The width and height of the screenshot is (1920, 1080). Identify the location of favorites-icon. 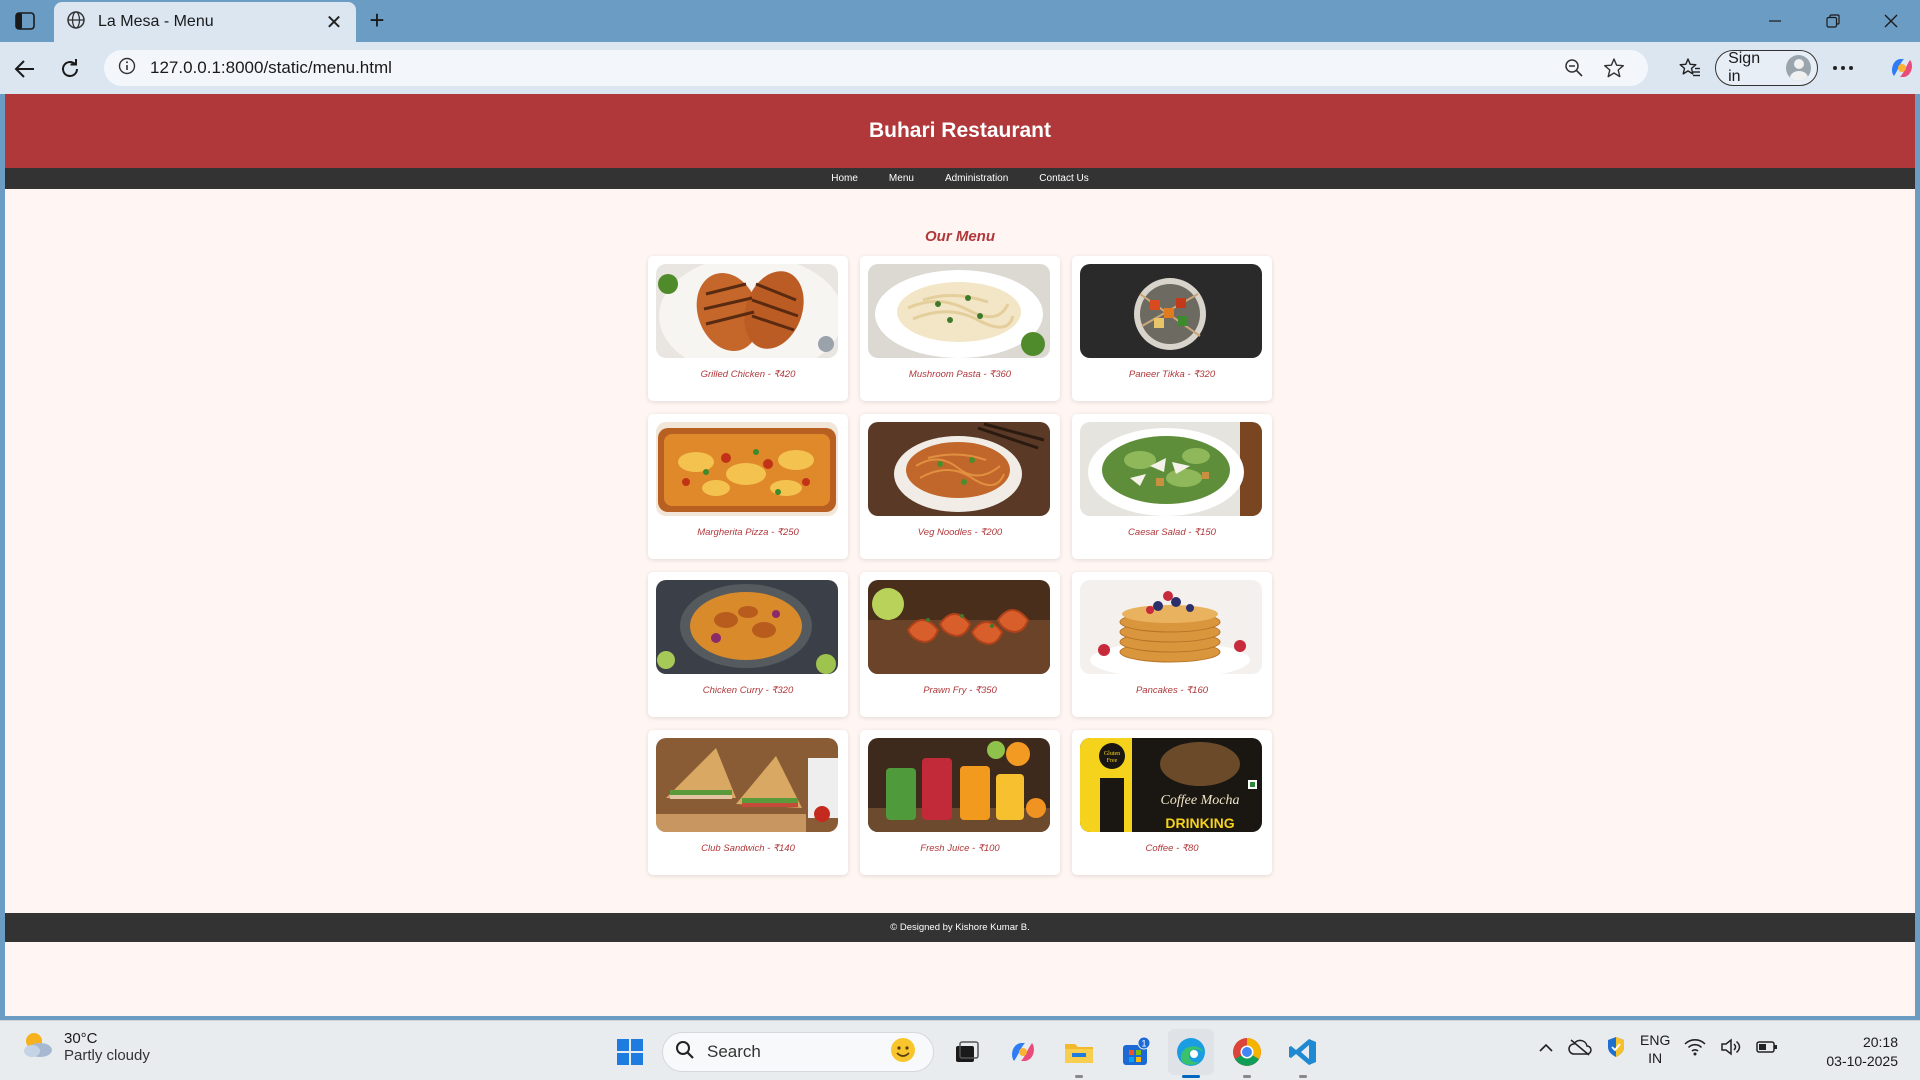
(1689, 68).